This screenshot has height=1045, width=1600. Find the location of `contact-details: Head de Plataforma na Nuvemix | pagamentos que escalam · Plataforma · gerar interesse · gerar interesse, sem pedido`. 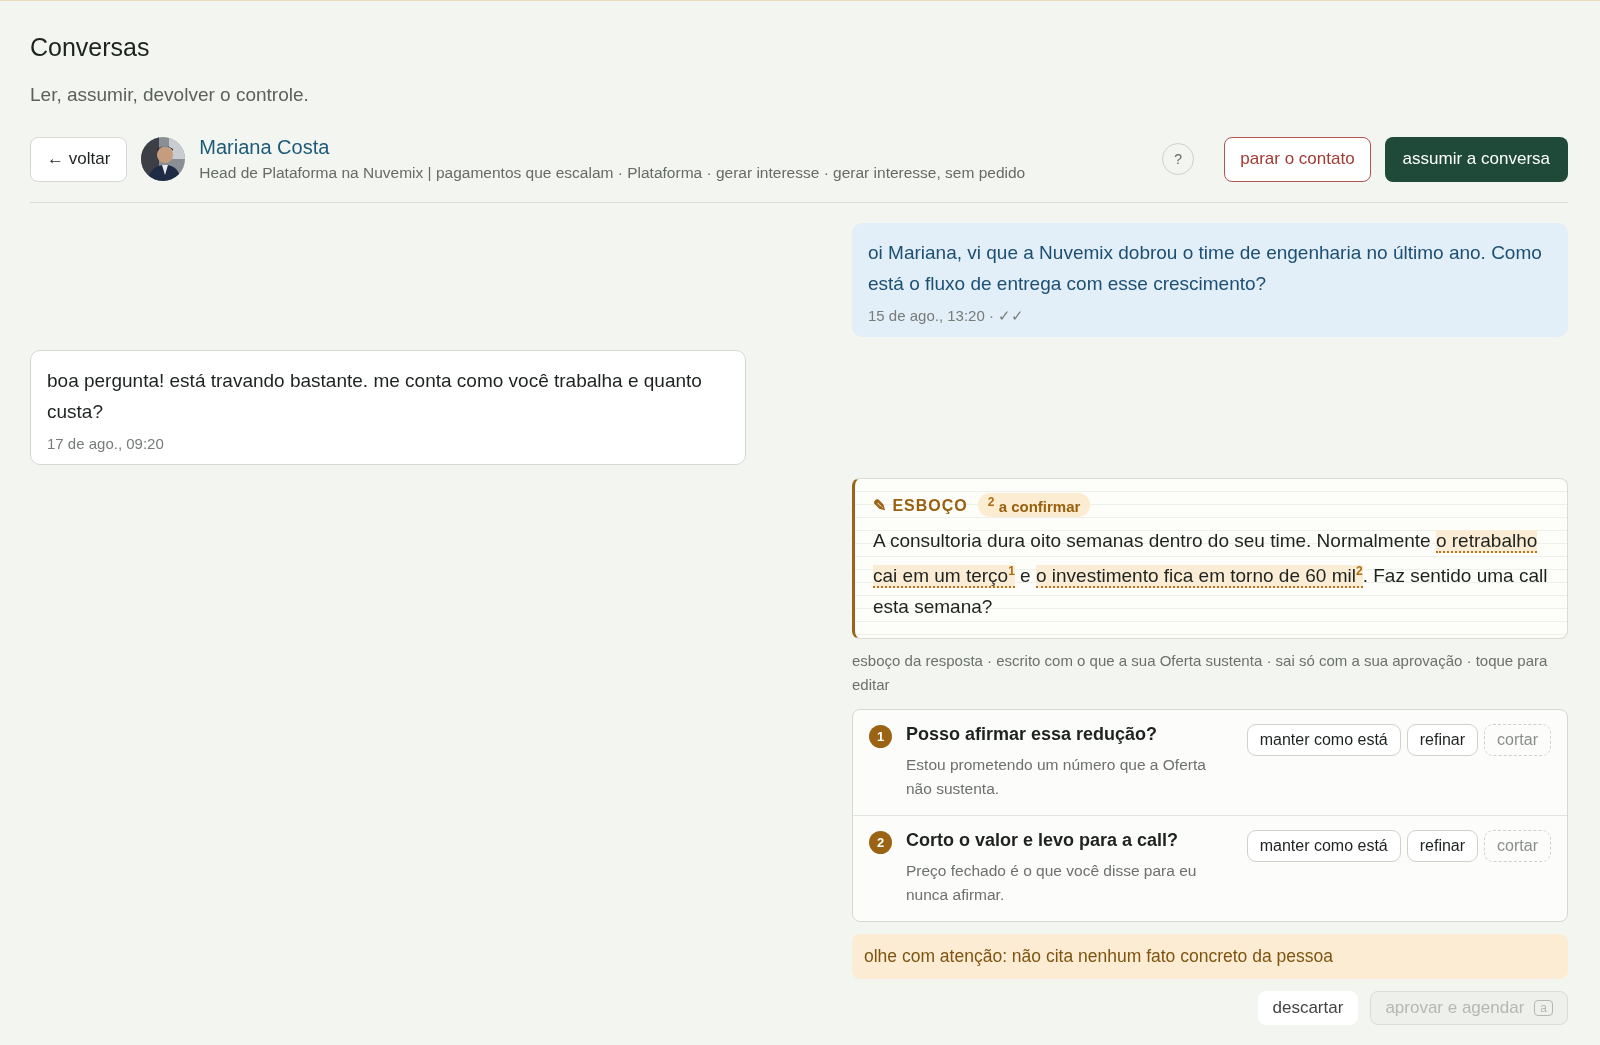

contact-details: Head de Plataforma na Nuvemix | pagamentos que escalam · Plataforma · gerar interesse · gerar interesse, sem pedido is located at coordinates (613, 173).